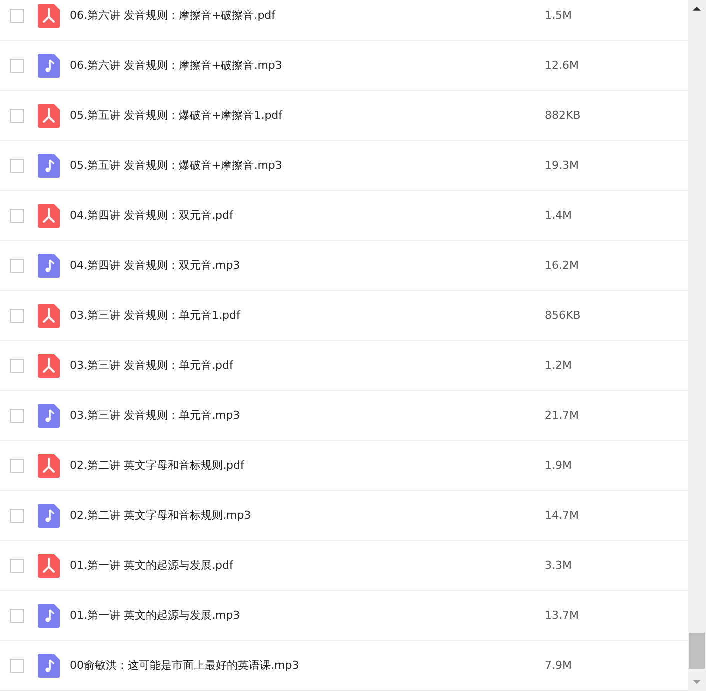  I want to click on file-name: 03.第三讲 发音规则：单元音.pdf, so click(305, 365).